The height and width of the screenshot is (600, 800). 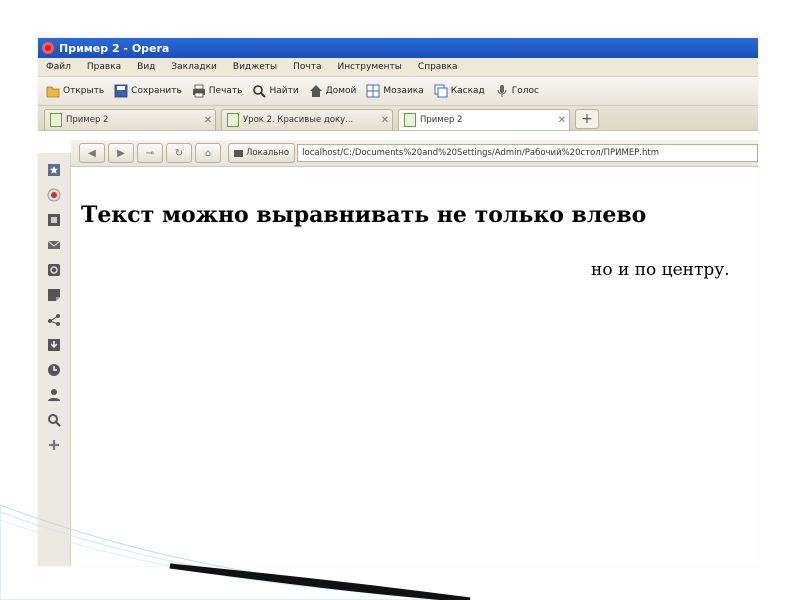 I want to click on page-heading: Текст можно выравнивать не только влево, so click(x=364, y=215).